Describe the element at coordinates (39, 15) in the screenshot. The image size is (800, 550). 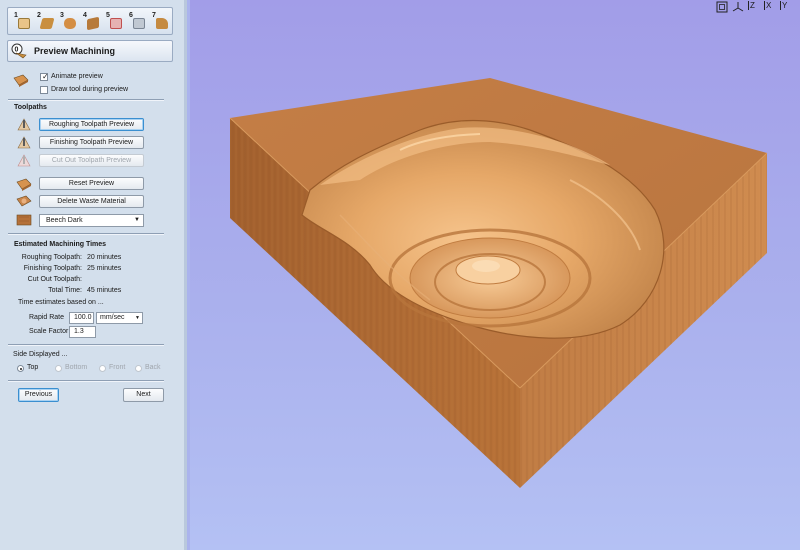
I see `step-2-number: 2` at that location.